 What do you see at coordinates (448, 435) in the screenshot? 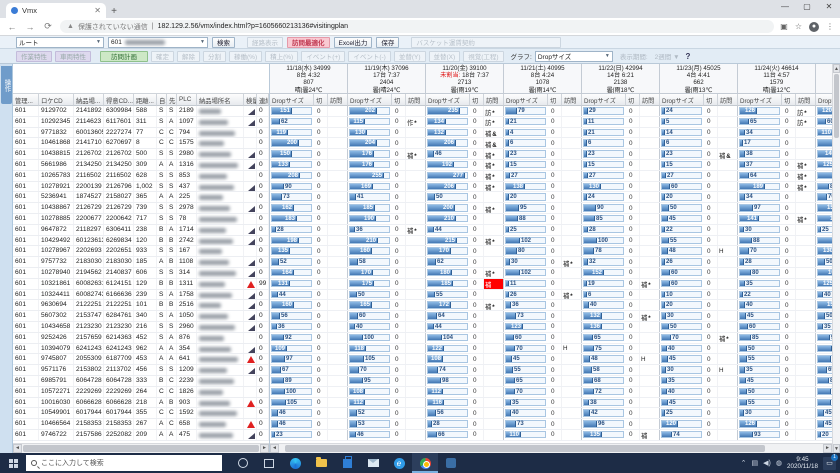
I see `dropsize-bar-cell: 66` at bounding box center [448, 435].